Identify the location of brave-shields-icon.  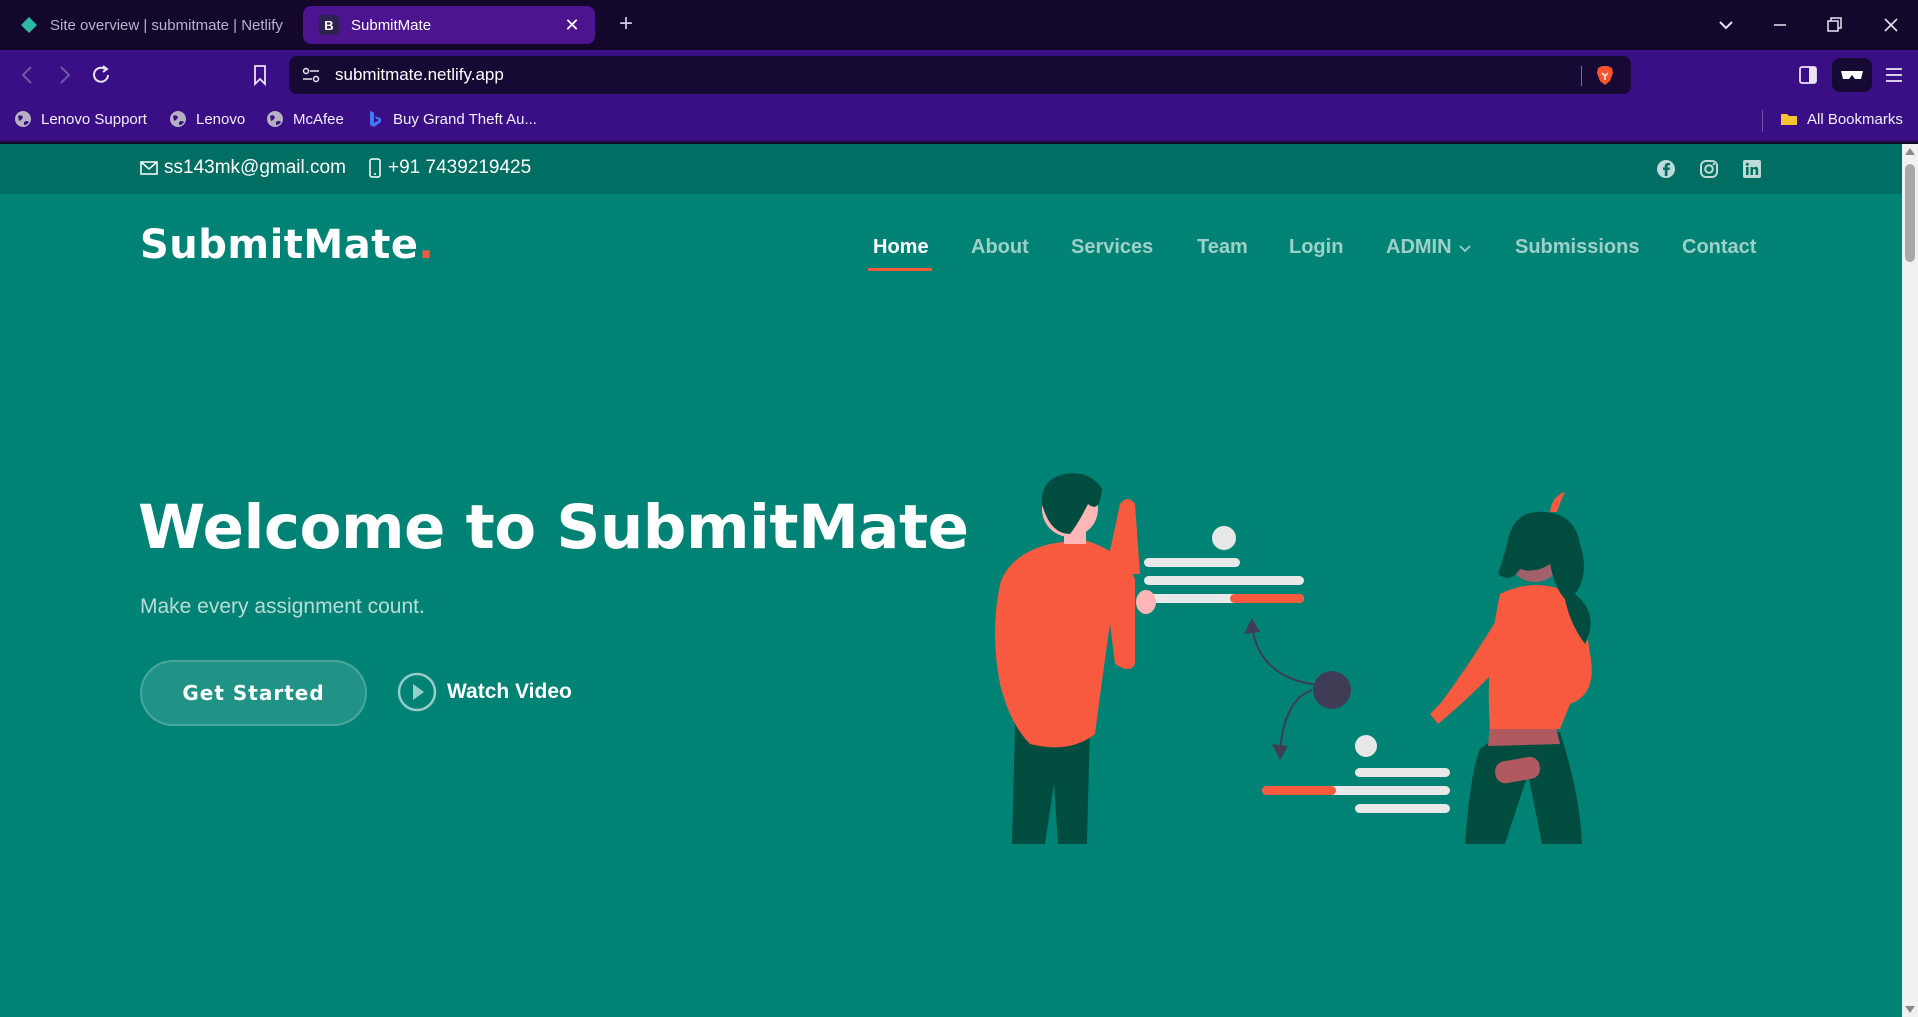
(1605, 75).